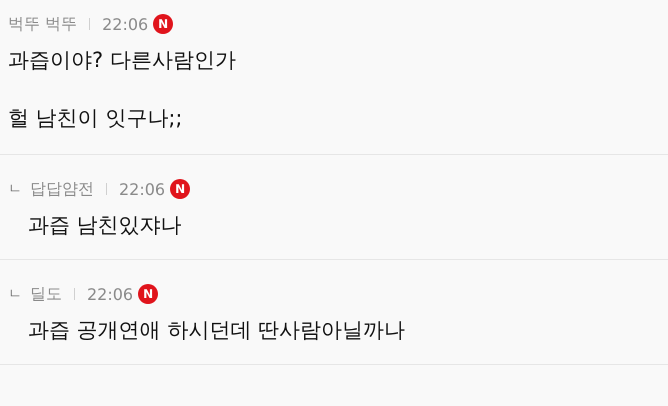 Image resolution: width=668 pixels, height=406 pixels. I want to click on comment-text: 과즙 남친있쟈나, so click(105, 225).